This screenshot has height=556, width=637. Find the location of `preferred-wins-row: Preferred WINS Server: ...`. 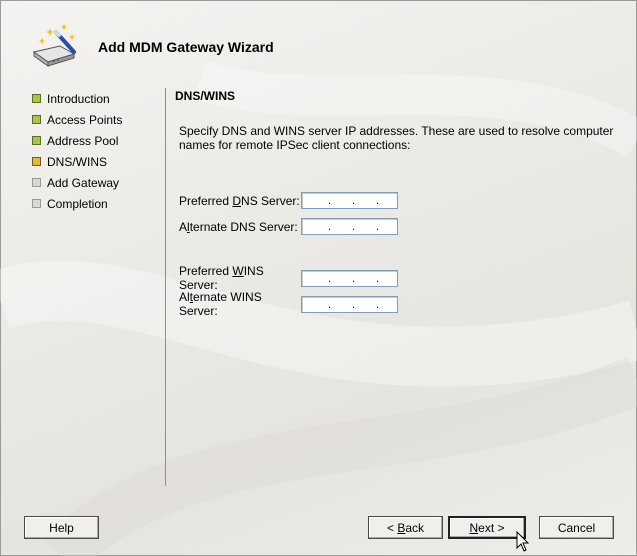

preferred-wins-row: Preferred WINS Server: ... is located at coordinates (288, 278).